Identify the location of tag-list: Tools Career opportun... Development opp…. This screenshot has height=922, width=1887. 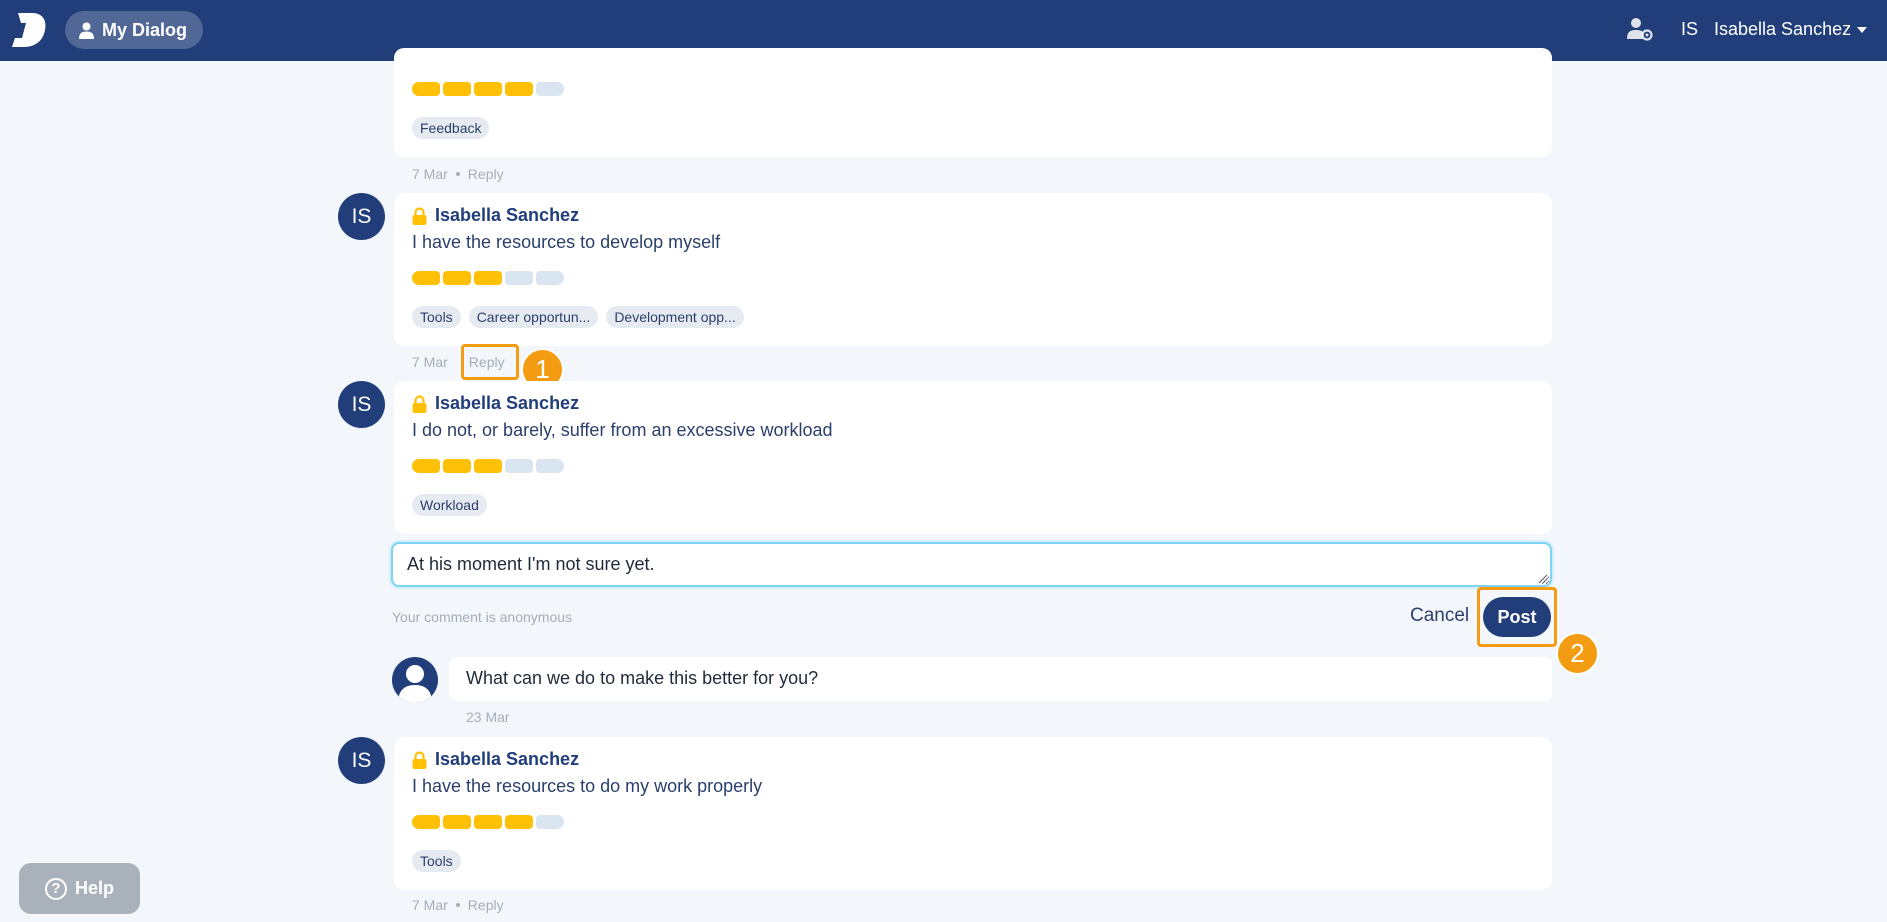
(578, 317).